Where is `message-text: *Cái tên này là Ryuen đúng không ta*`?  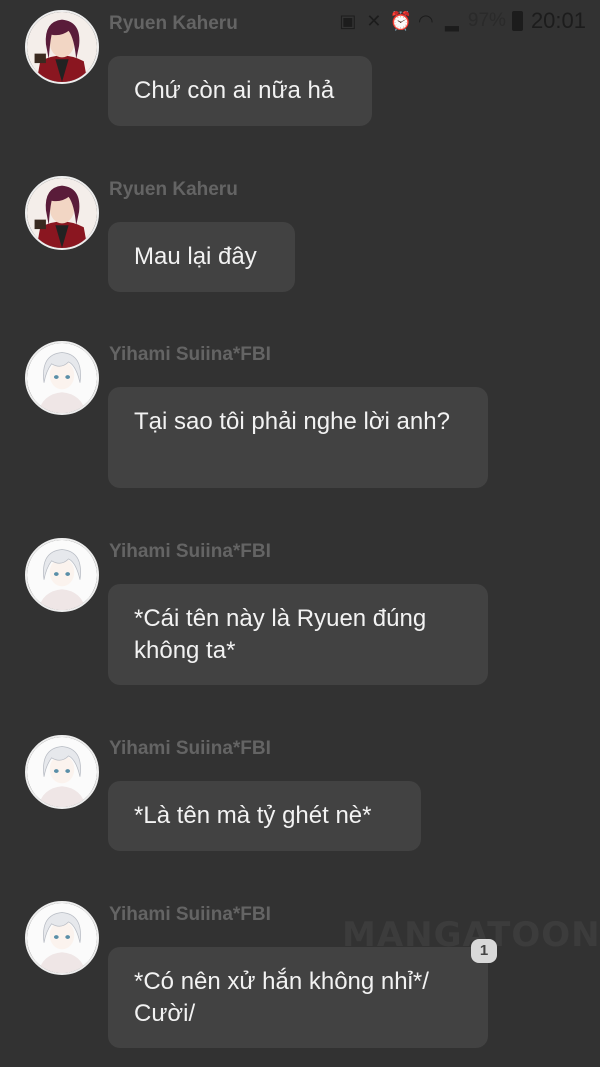 message-text: *Cái tên này là Ryuen đúng không ta* is located at coordinates (280, 634).